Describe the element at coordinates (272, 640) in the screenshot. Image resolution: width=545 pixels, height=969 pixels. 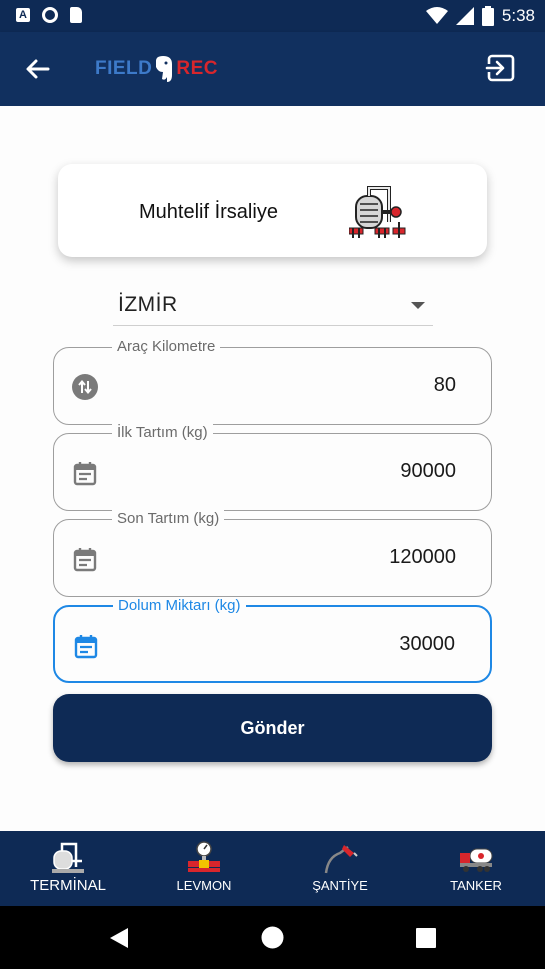
I see `fill-amount-field: Dolum Miktarı (kg) 30000` at that location.